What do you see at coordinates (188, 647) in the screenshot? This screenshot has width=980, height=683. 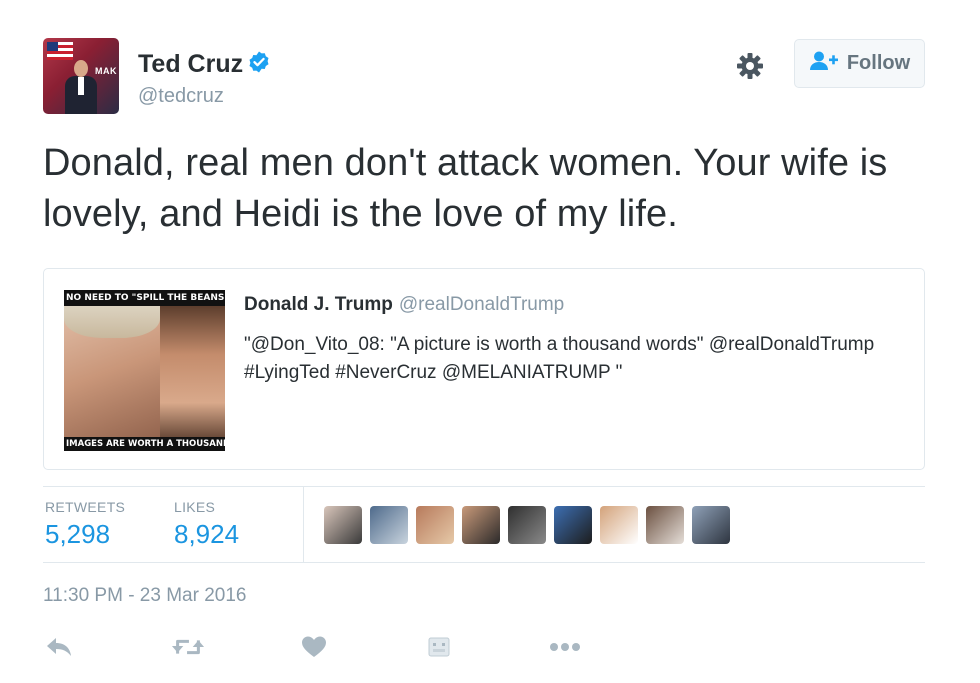 I see `retweet-icon` at bounding box center [188, 647].